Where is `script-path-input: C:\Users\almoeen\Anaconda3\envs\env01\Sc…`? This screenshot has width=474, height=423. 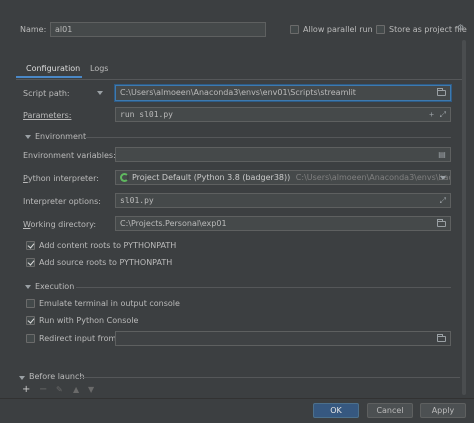 script-path-input: C:\Users\almoeen\Anaconda3\envs\env01\Sc… is located at coordinates (283, 93).